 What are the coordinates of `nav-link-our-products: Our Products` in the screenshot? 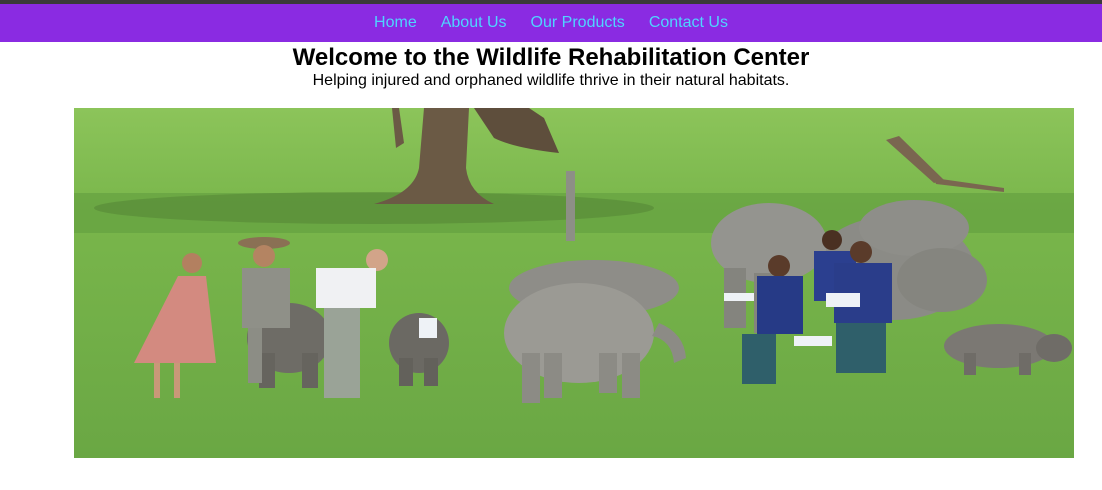 It's located at (578, 23).